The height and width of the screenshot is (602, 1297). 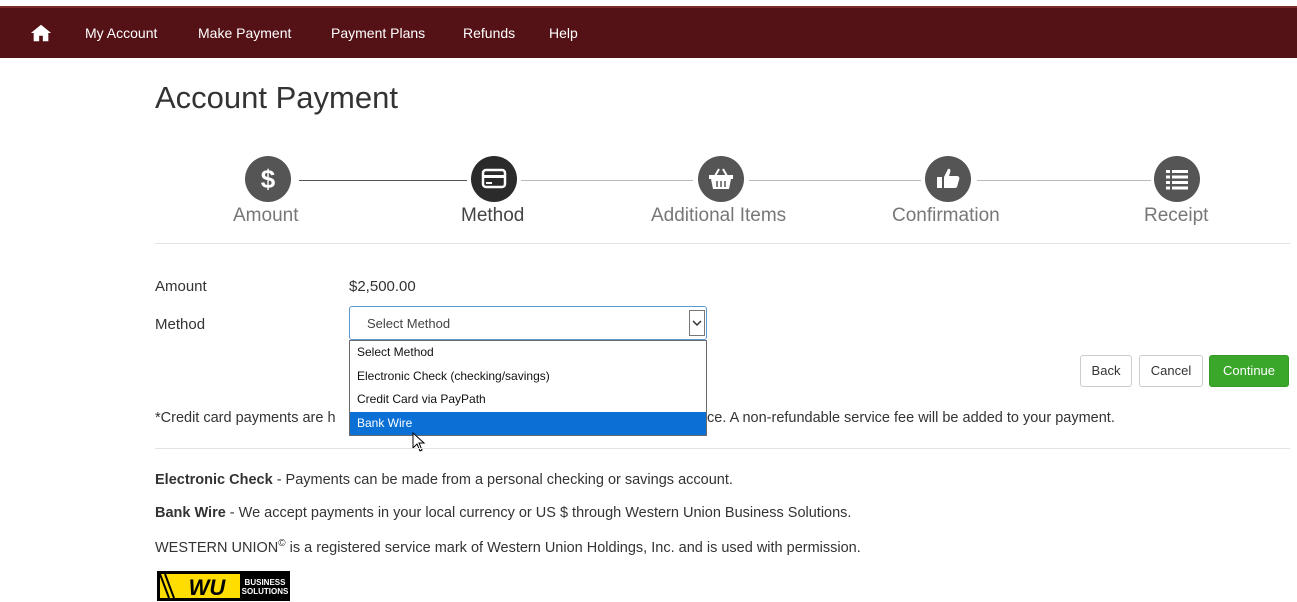 I want to click on mouse-cursor-icon, so click(x=419, y=442).